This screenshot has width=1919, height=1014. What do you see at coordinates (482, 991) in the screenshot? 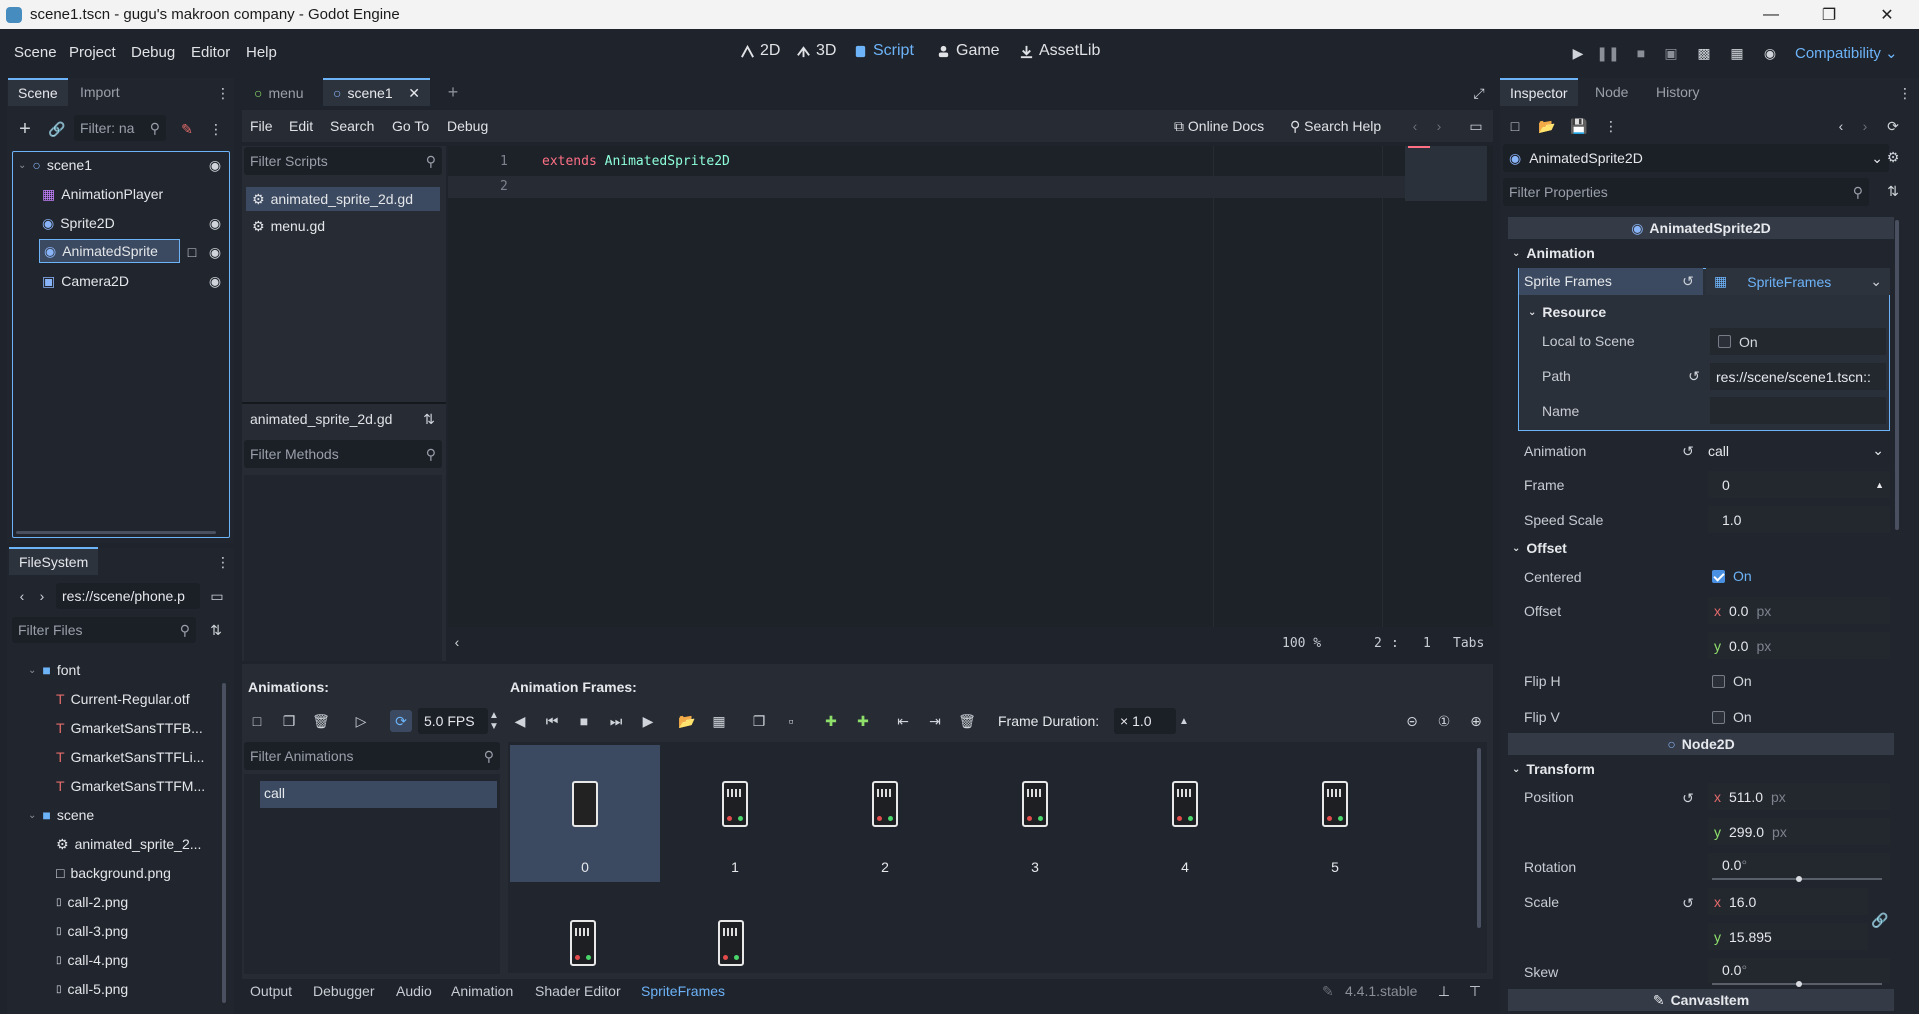
I see `bottom-tab-animation: Animation` at bounding box center [482, 991].